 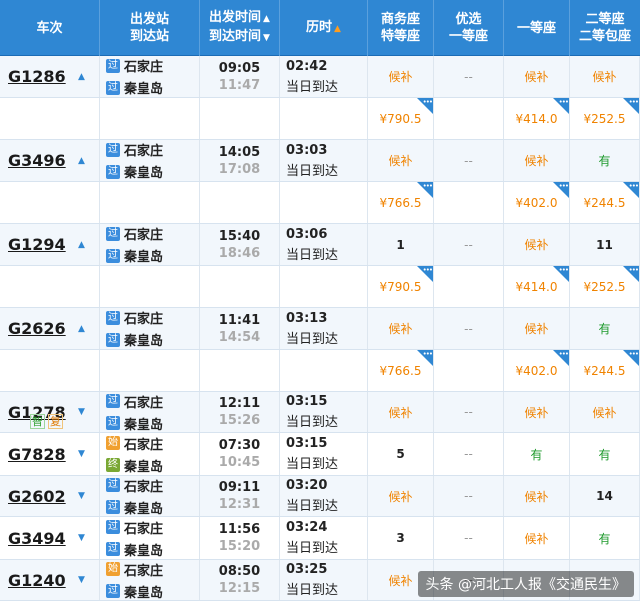 I want to click on train-number-link: G1240, so click(x=33, y=580).